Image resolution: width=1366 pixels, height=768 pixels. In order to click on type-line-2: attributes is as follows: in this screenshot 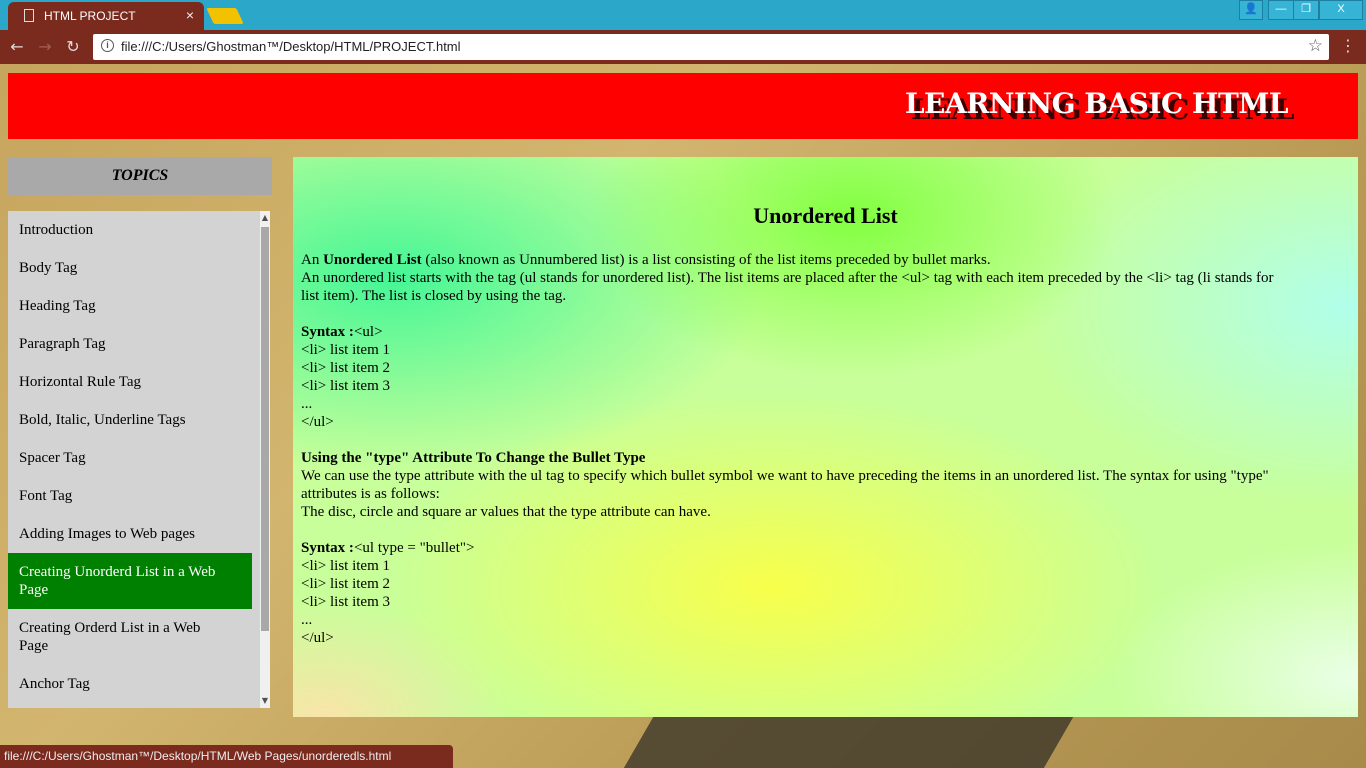, I will do `click(370, 494)`.